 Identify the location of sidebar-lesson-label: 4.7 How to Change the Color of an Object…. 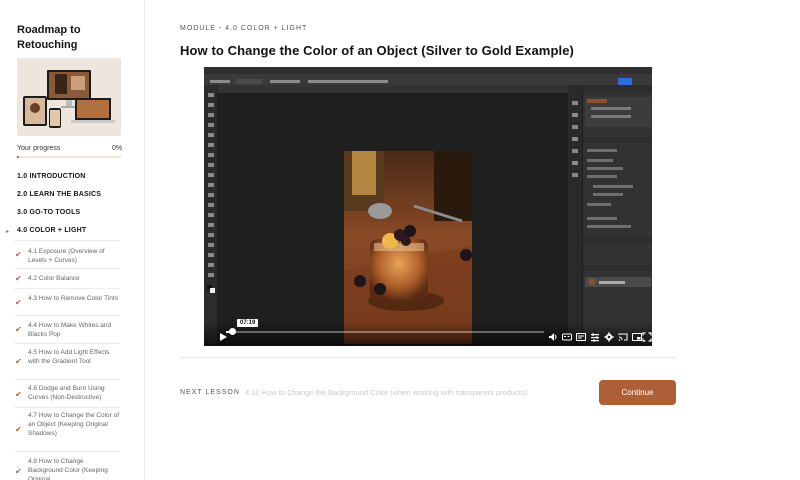
(74, 424).